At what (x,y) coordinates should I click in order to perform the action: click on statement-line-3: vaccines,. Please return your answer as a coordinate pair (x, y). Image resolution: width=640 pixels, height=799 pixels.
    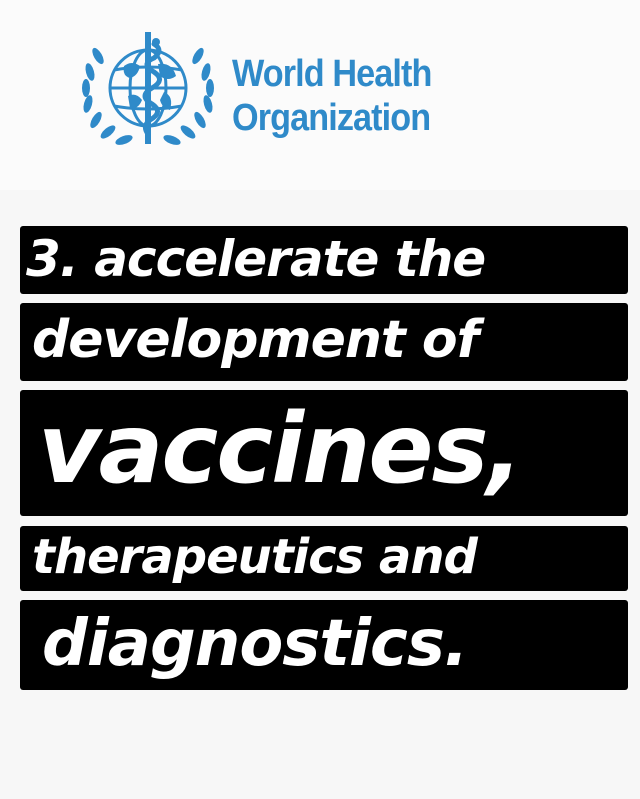
    Looking at the image, I should click on (324, 453).